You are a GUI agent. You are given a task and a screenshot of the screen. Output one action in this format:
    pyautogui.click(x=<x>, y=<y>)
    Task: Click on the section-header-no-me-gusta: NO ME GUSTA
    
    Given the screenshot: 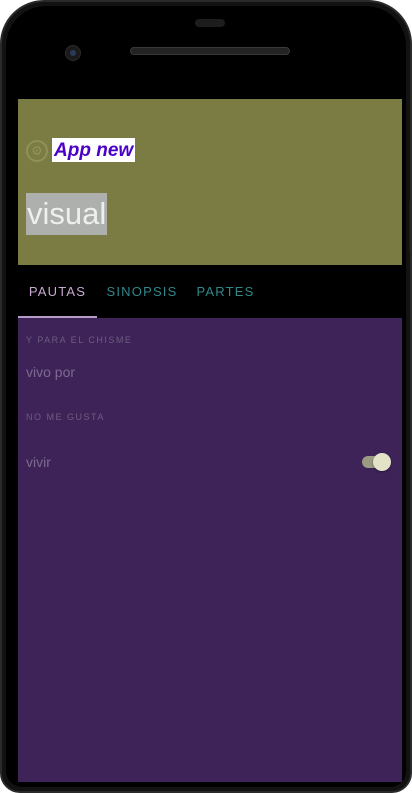 What is the action you would take?
    pyautogui.click(x=65, y=417)
    